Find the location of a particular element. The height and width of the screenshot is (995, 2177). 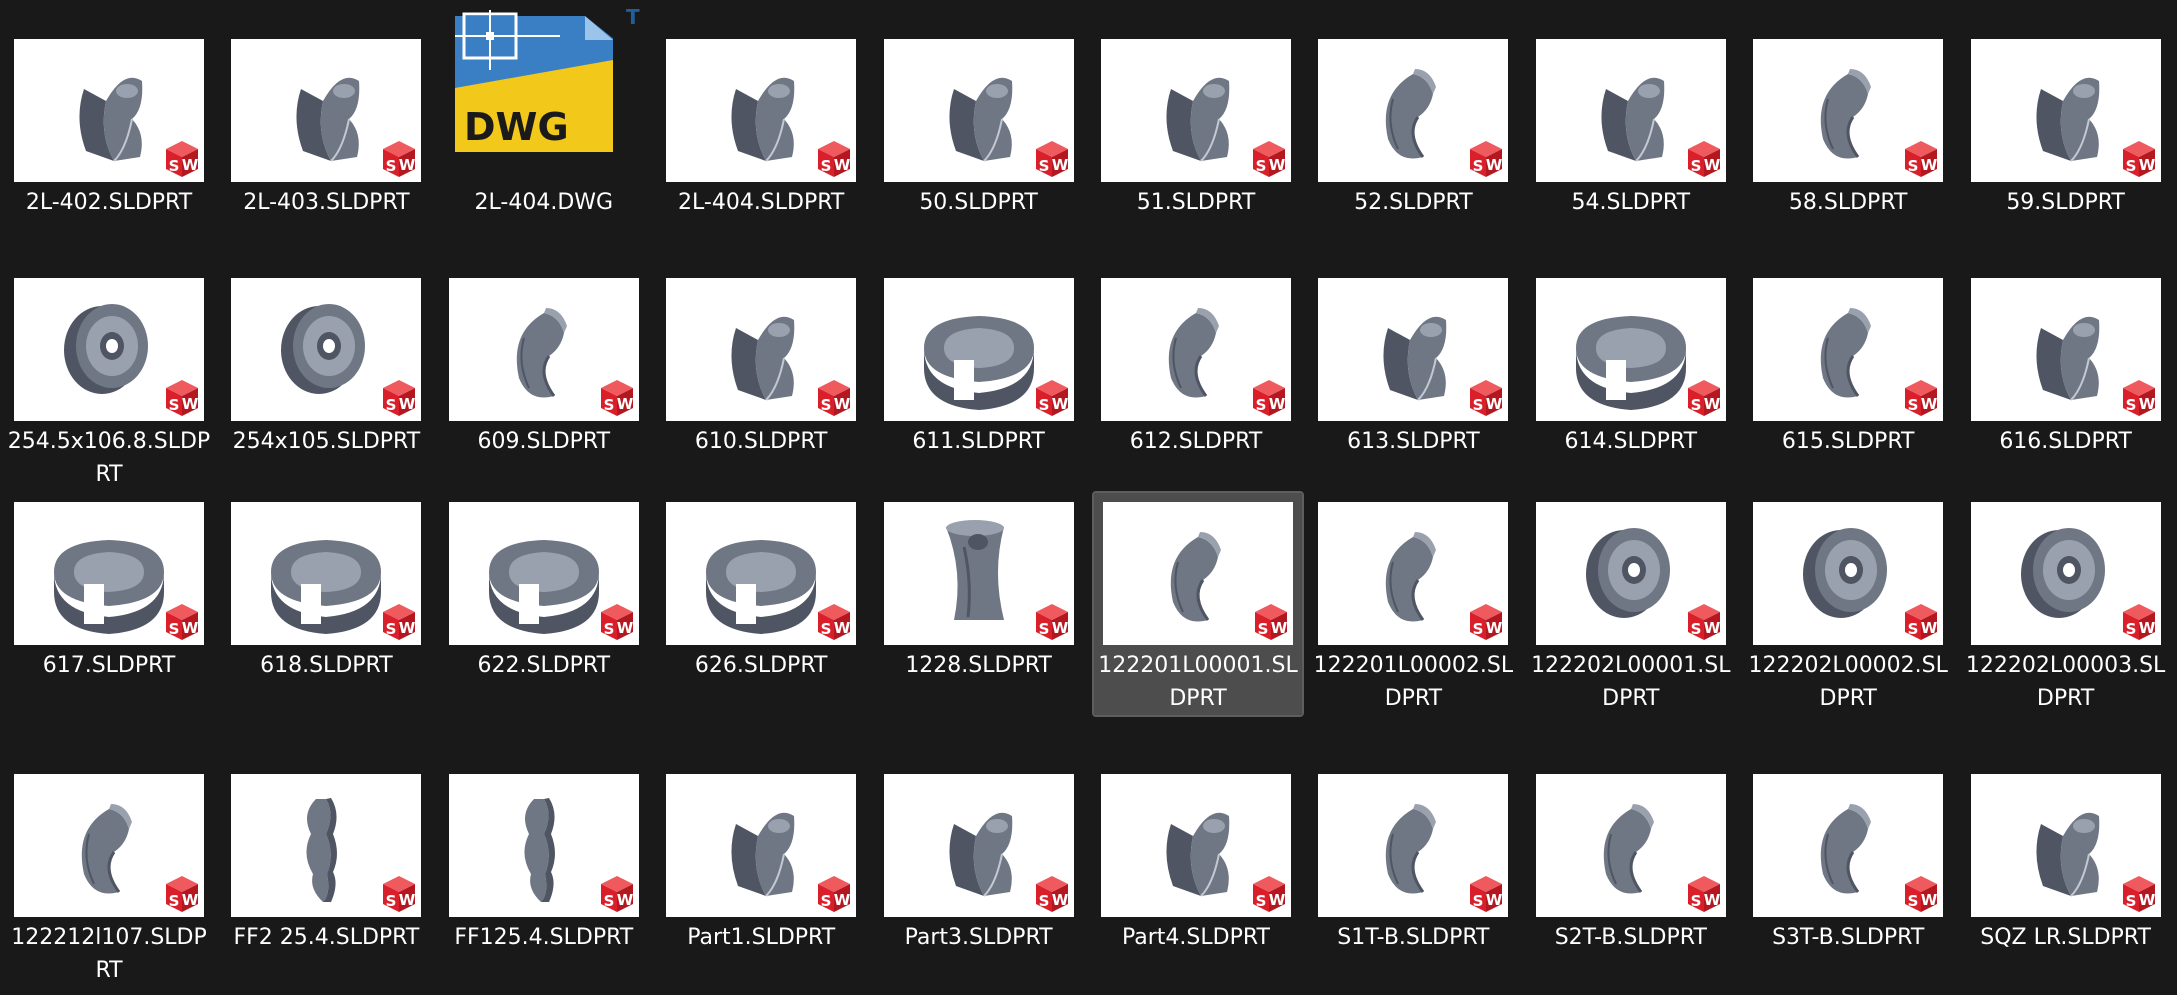

file-item: S W Part4.SLDPRT is located at coordinates (1196, 865).